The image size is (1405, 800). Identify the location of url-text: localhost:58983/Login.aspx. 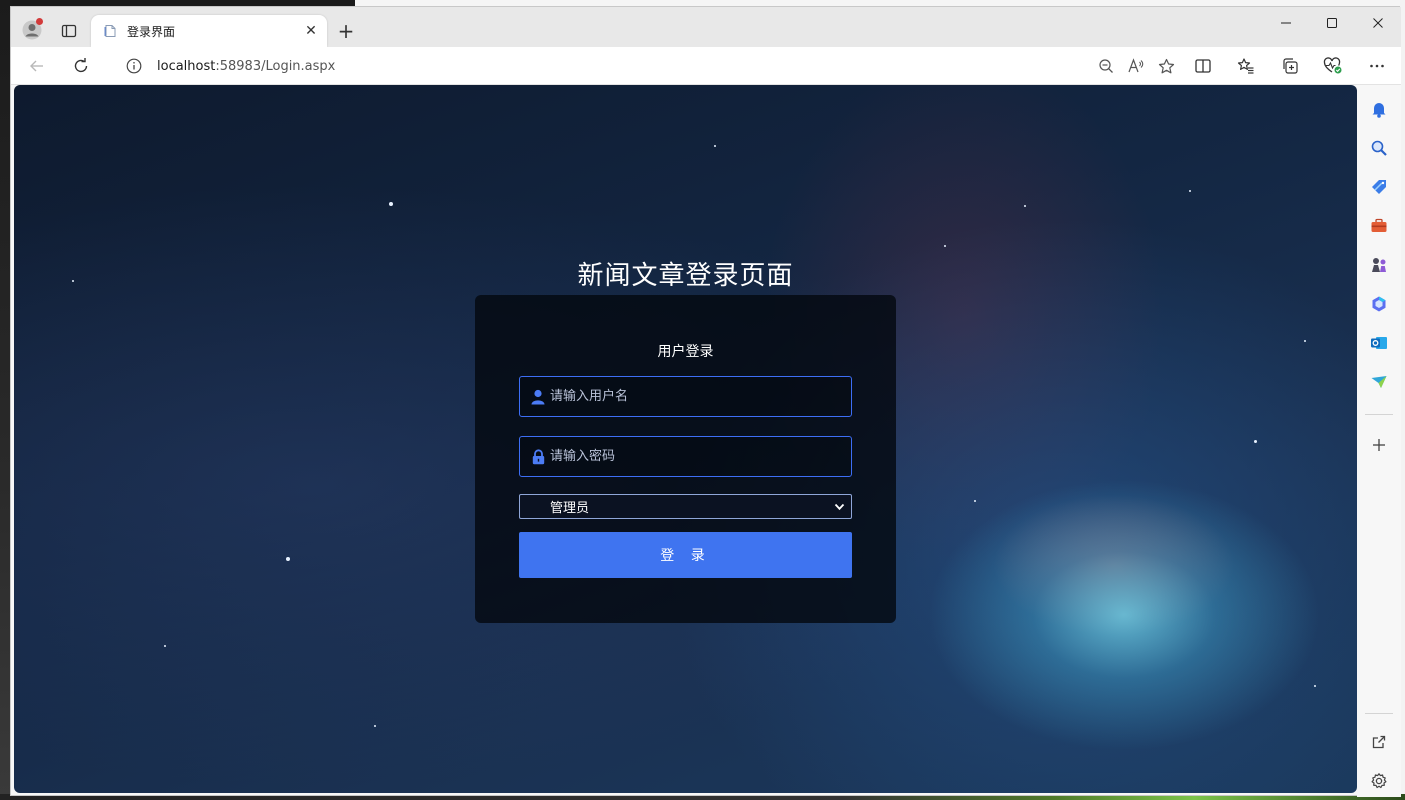
(624, 66).